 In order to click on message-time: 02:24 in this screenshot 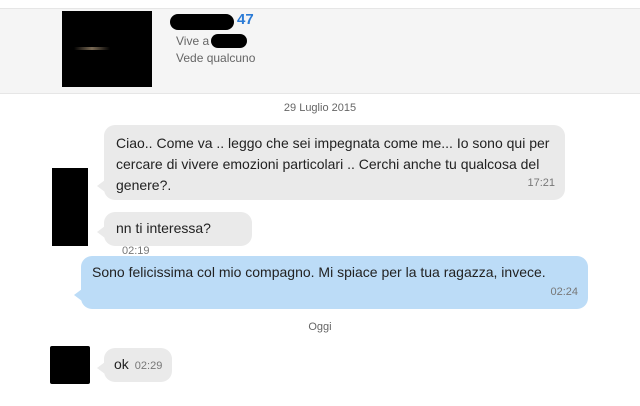, I will do `click(564, 292)`.